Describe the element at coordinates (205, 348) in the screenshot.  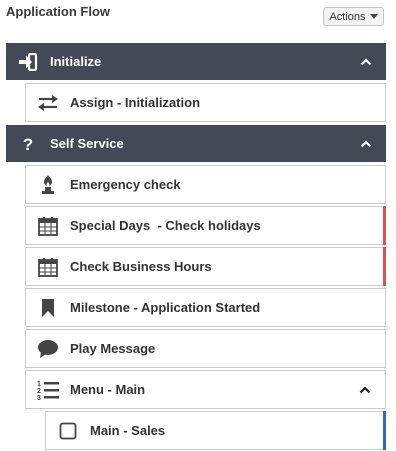
I see `flow-item-play-message: Play Message` at that location.